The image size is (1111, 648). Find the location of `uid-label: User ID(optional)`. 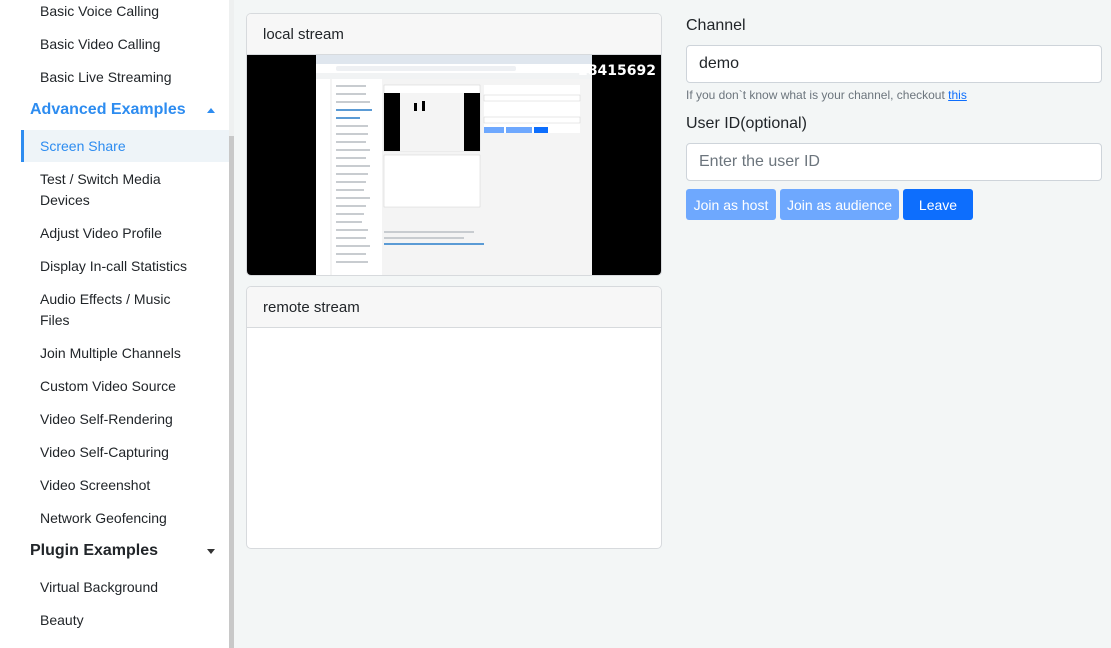

uid-label: User ID(optional) is located at coordinates (746, 123).